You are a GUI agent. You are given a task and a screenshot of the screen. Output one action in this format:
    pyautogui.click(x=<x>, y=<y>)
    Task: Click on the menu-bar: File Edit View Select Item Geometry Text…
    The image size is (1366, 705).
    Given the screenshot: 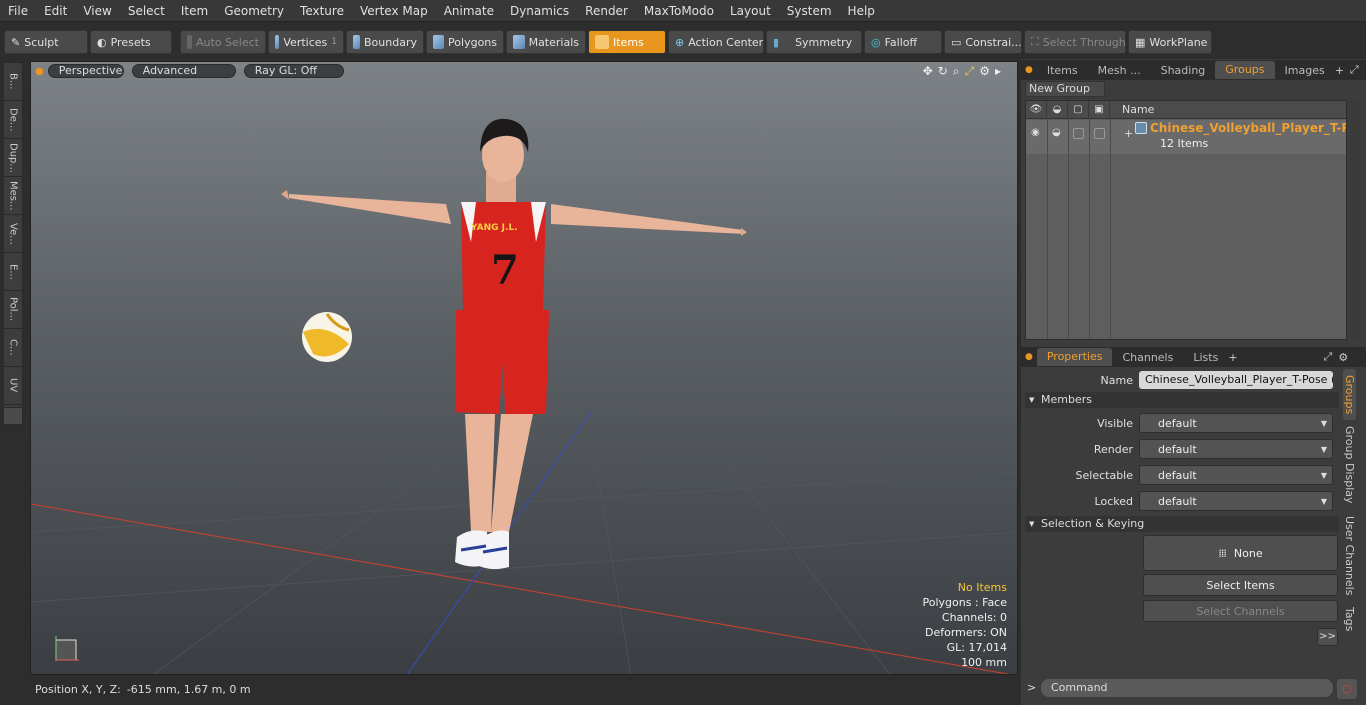 What is the action you would take?
    pyautogui.click(x=683, y=11)
    